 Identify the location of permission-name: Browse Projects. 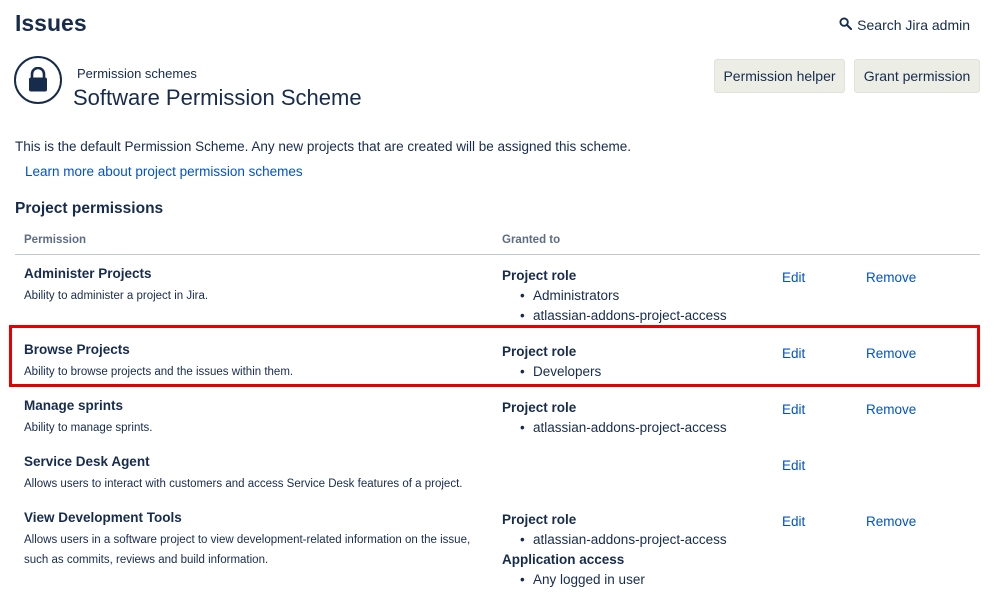
(77, 349).